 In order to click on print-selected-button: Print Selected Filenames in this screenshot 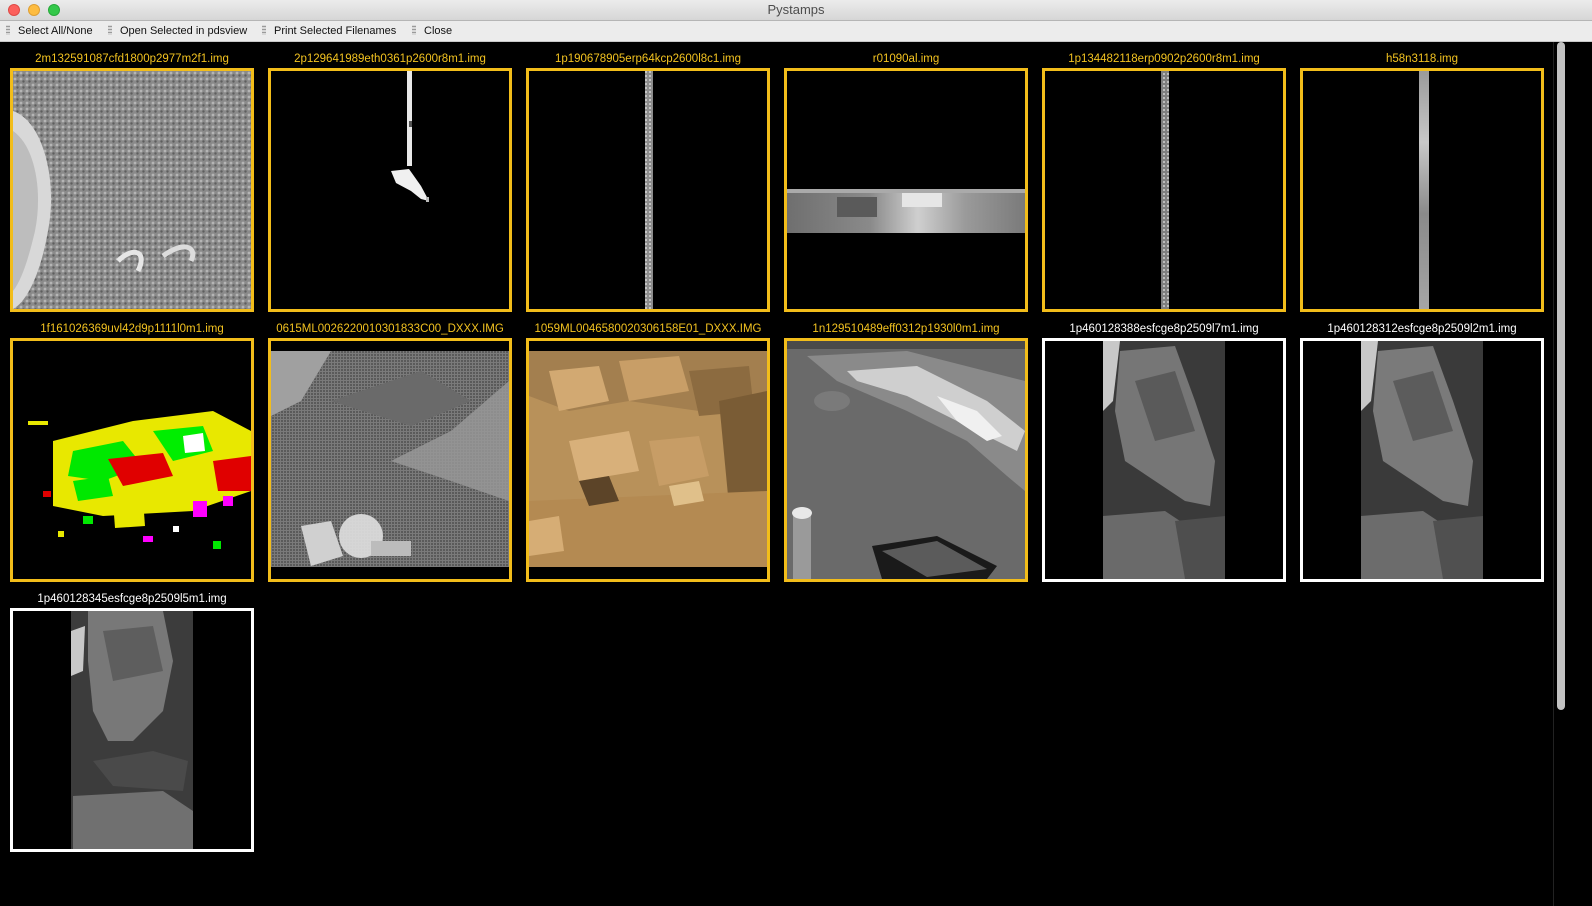, I will do `click(329, 32)`.